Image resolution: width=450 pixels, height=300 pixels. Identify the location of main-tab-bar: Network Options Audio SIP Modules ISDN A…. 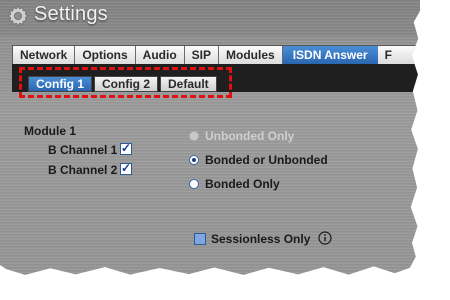
(216, 55).